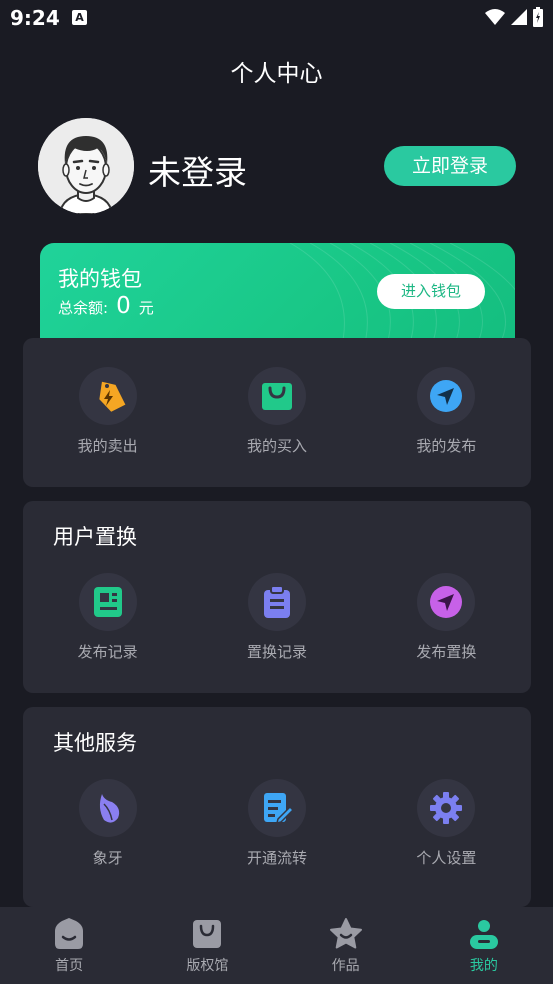  I want to click on tag-lightning-icon, so click(107, 396).